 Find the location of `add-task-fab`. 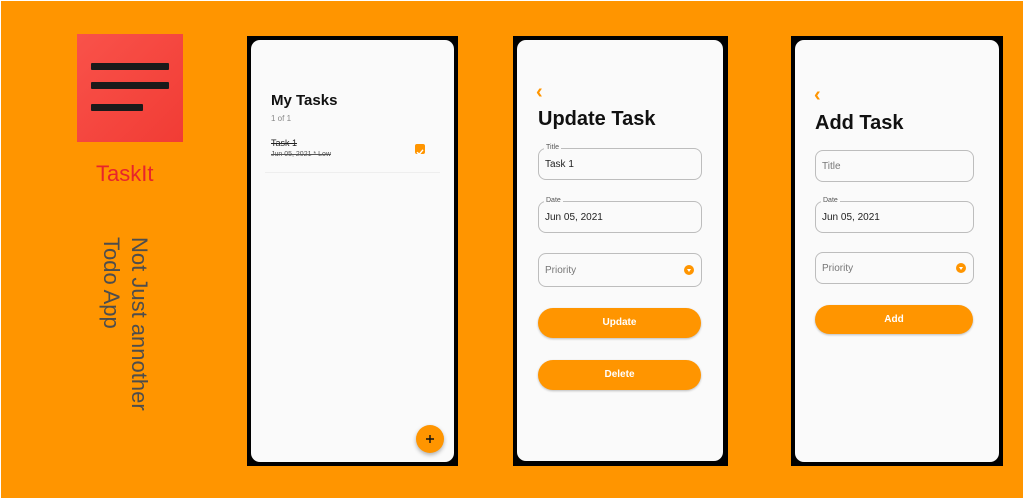

add-task-fab is located at coordinates (430, 439).